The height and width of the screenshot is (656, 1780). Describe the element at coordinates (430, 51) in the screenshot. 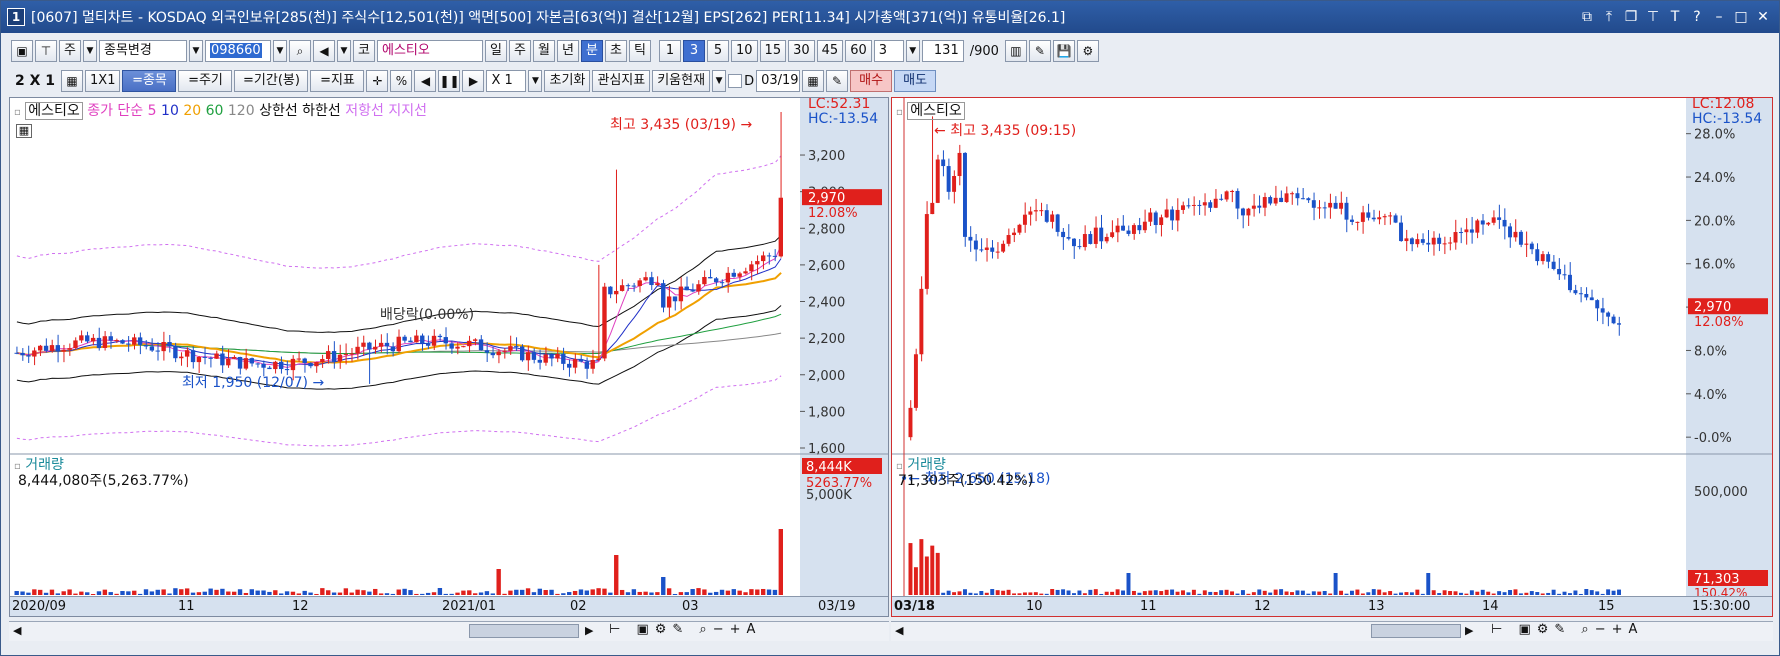

I see `stock-name-field: 에스티오` at that location.